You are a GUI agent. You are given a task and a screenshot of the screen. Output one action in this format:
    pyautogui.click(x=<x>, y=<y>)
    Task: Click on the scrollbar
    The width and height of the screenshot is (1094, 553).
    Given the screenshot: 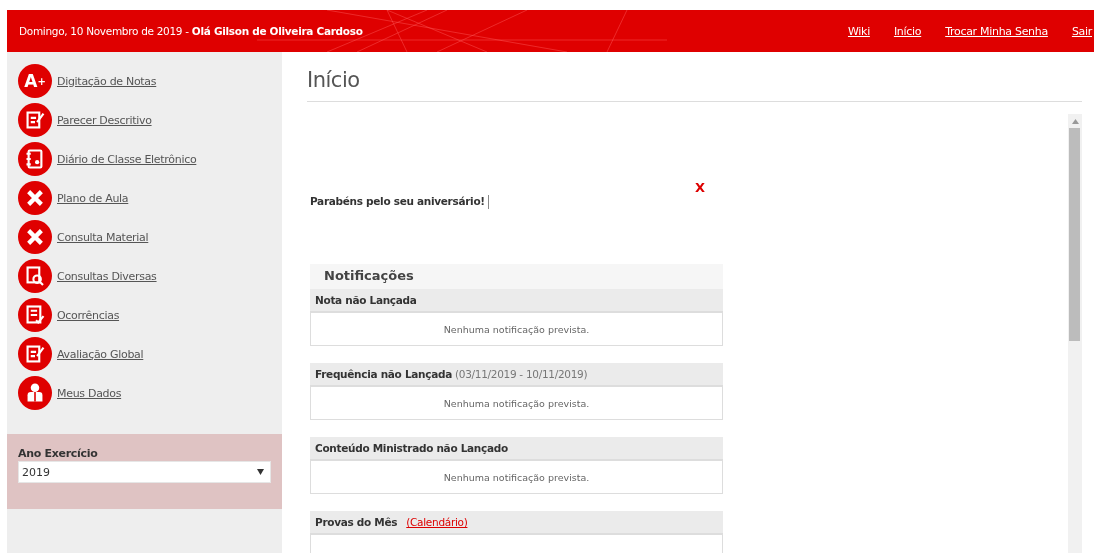 What is the action you would take?
    pyautogui.click(x=1075, y=333)
    